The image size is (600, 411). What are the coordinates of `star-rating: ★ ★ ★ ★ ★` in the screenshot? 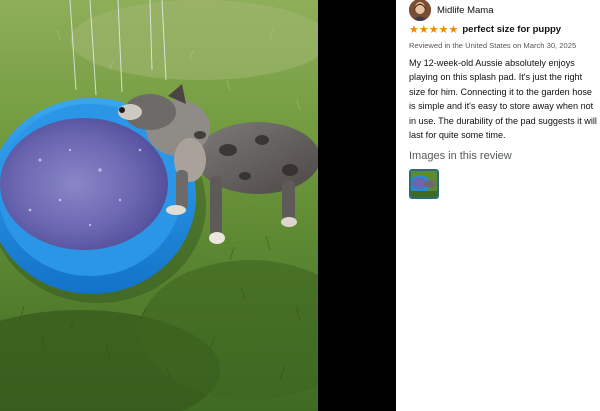 It's located at (433, 29).